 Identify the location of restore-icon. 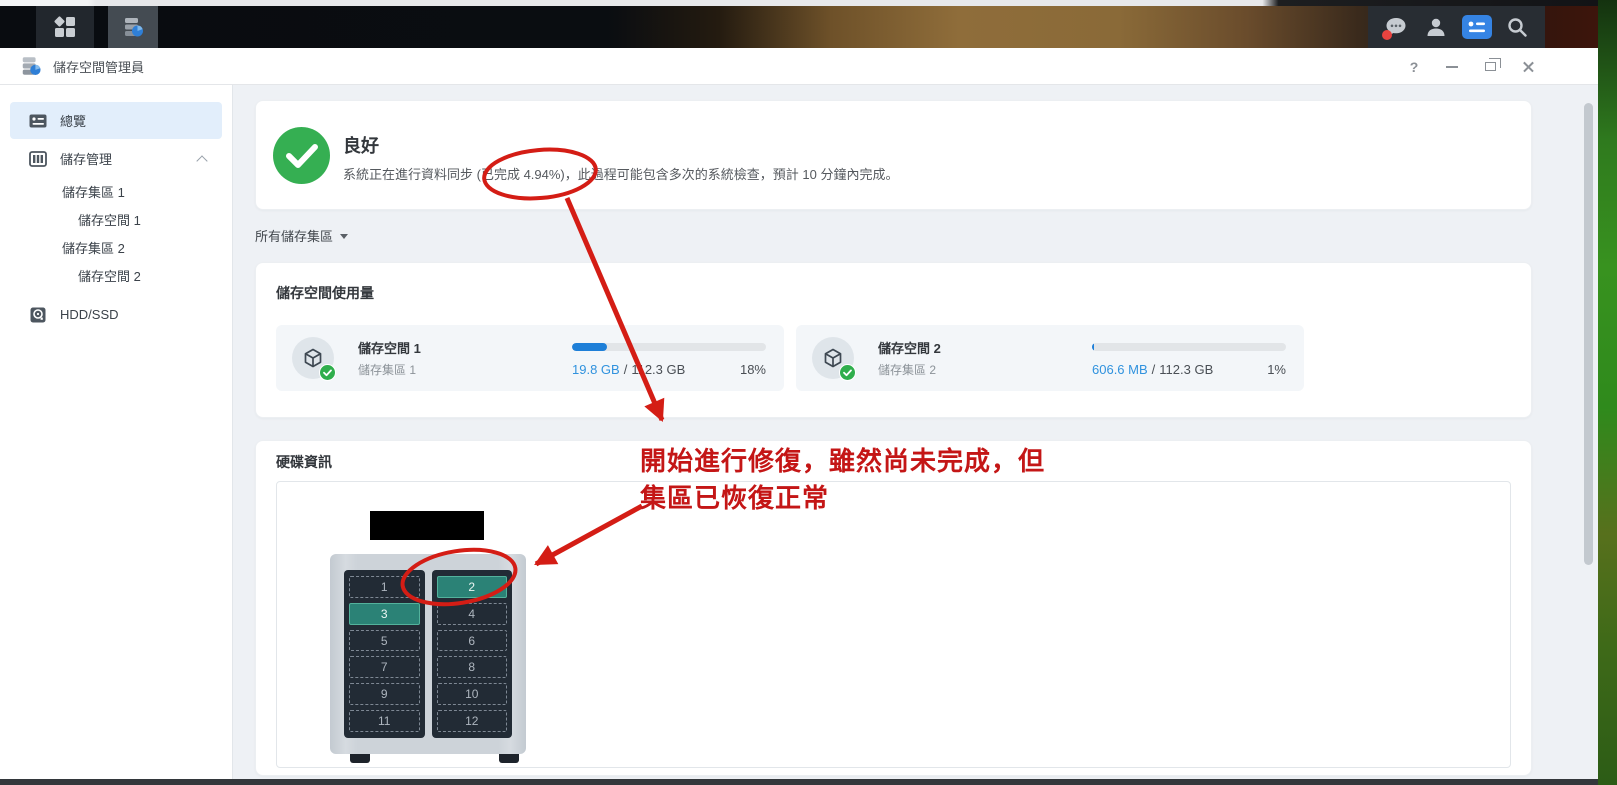
(1492, 64).